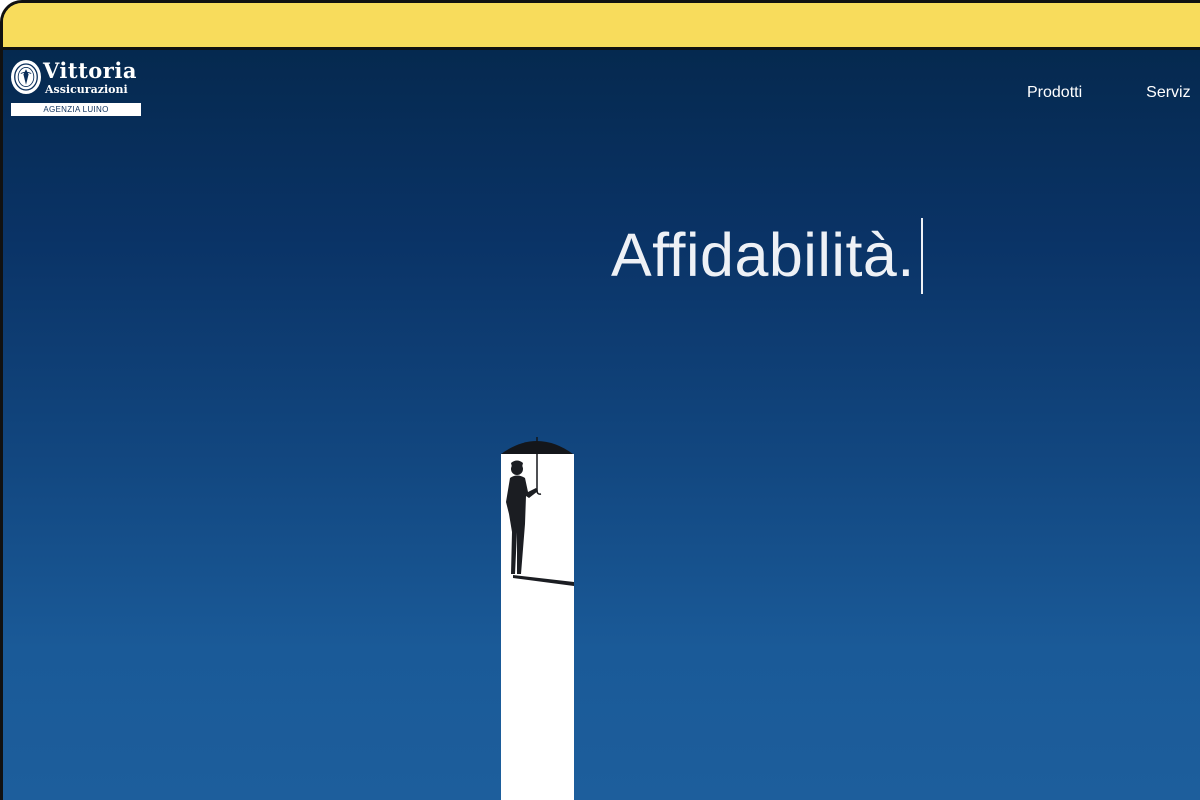  I want to click on brand-logo: Vittoria Assicurazioni AGENZIA LUINO, so click(77, 89).